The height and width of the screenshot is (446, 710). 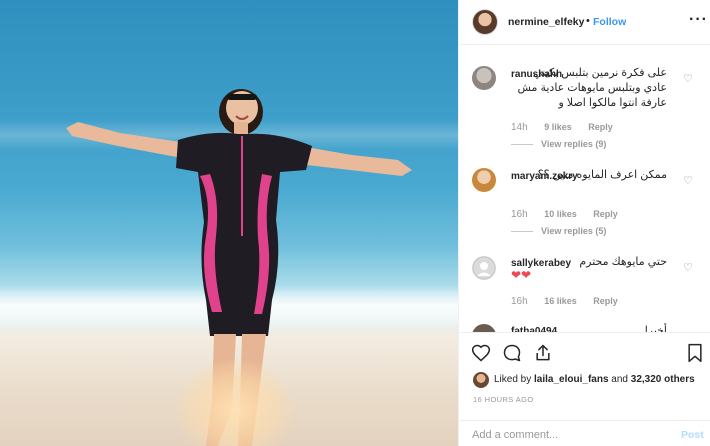 What do you see at coordinates (558, 144) in the screenshot?
I see `view-replies-button: View replies (9)` at bounding box center [558, 144].